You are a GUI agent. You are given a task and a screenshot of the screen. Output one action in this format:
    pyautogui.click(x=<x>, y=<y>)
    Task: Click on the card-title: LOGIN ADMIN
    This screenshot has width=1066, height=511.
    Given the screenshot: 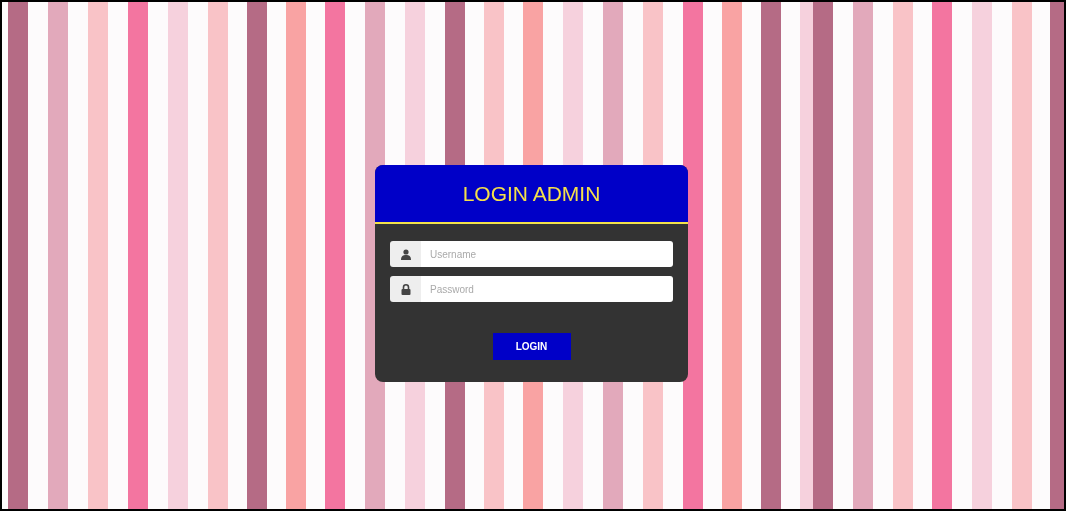 What is the action you would take?
    pyautogui.click(x=531, y=193)
    